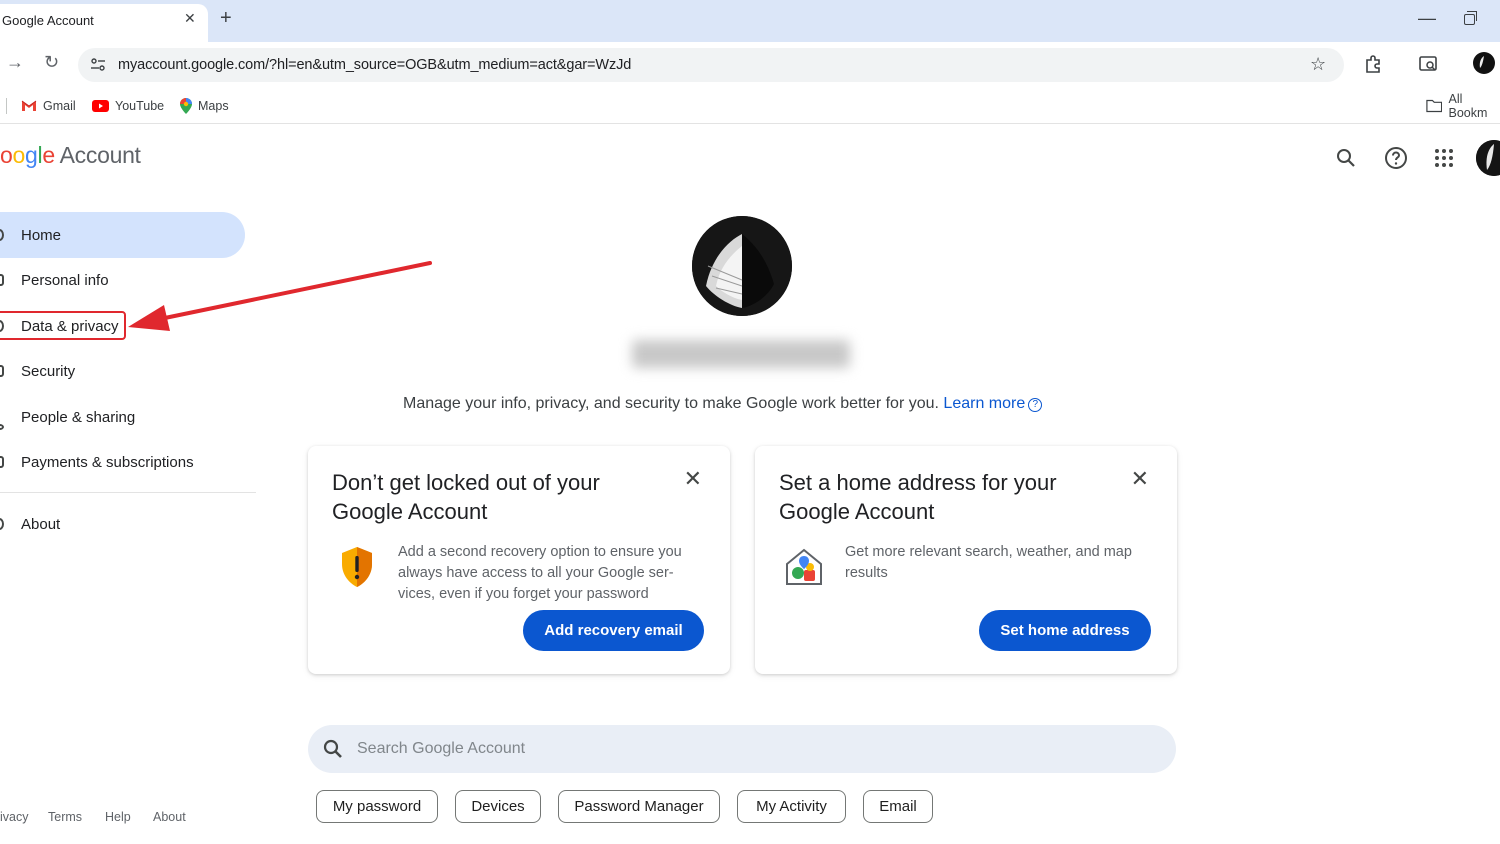  What do you see at coordinates (122, 371) in the screenshot?
I see `sidebar-item-security: Security` at bounding box center [122, 371].